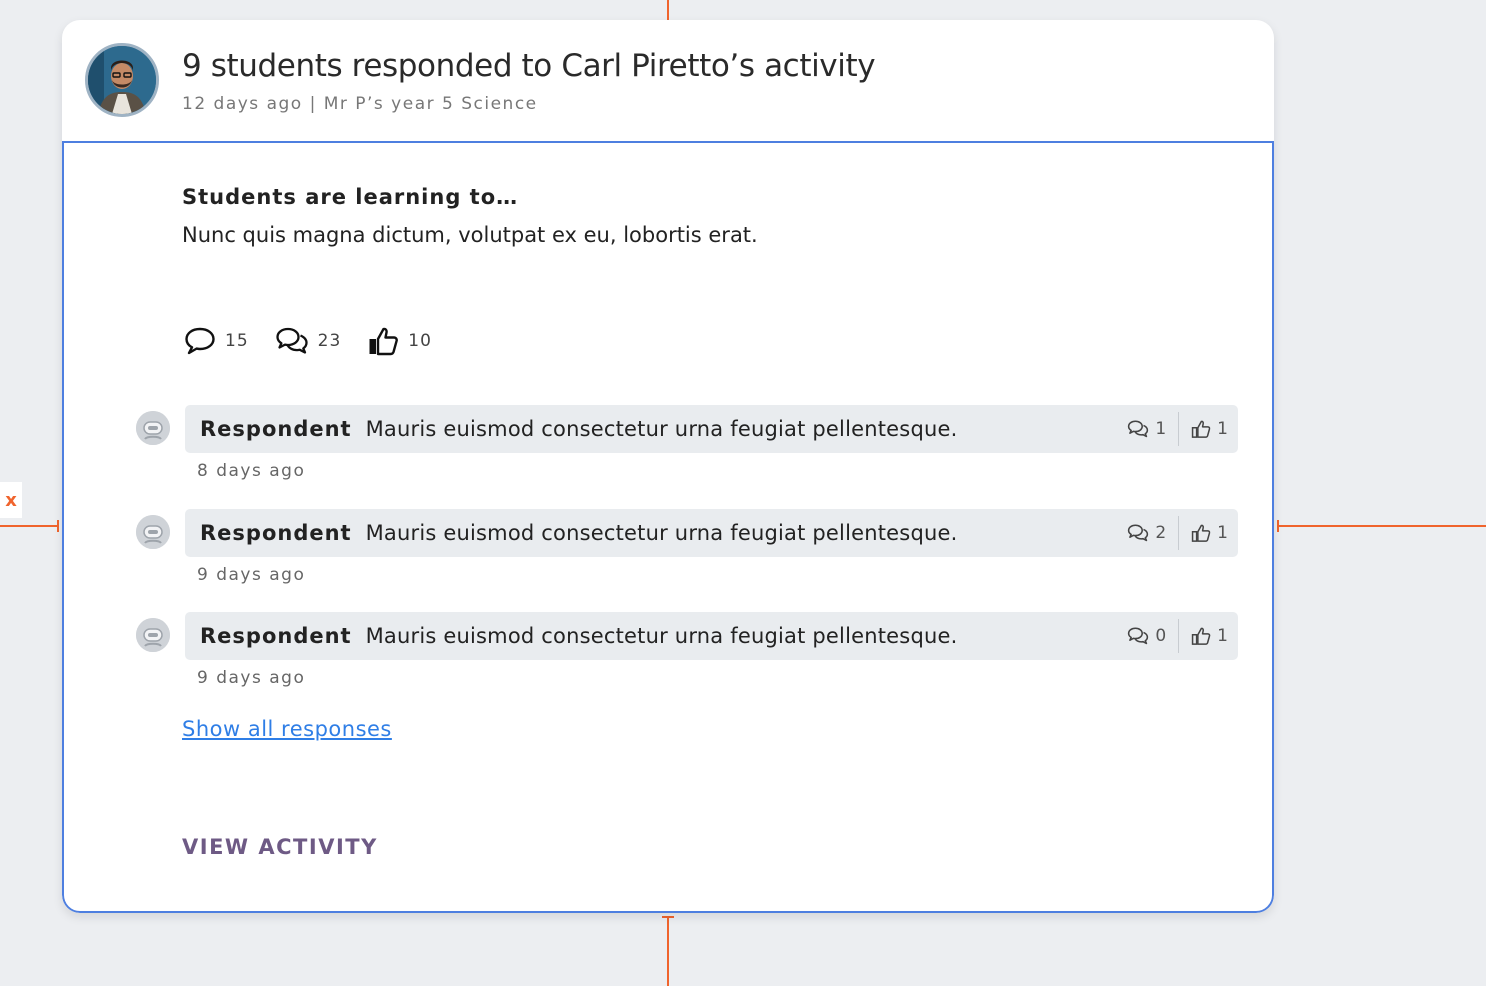  Describe the element at coordinates (251, 471) in the screenshot. I see `response-time: 8 days ago` at that location.